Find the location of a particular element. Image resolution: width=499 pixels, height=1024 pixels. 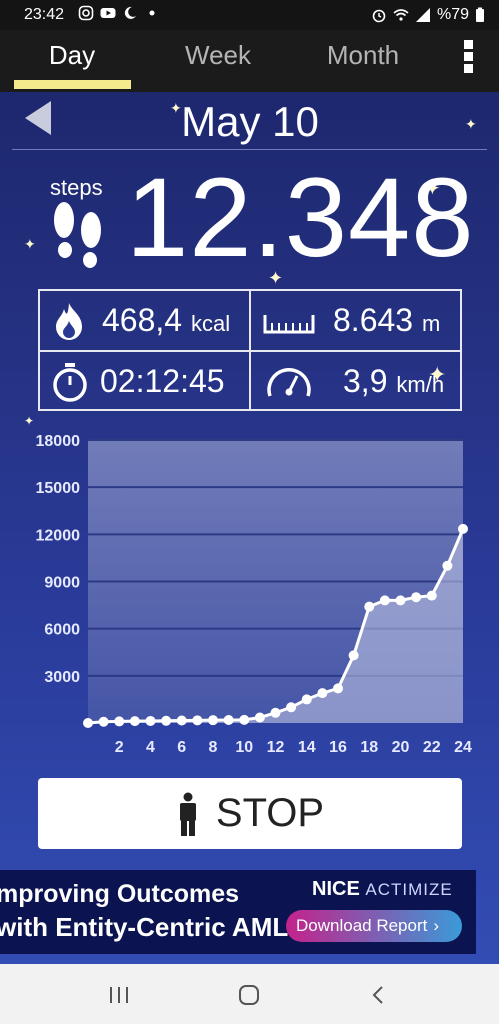

back-arrow-icon is located at coordinates (38, 118).